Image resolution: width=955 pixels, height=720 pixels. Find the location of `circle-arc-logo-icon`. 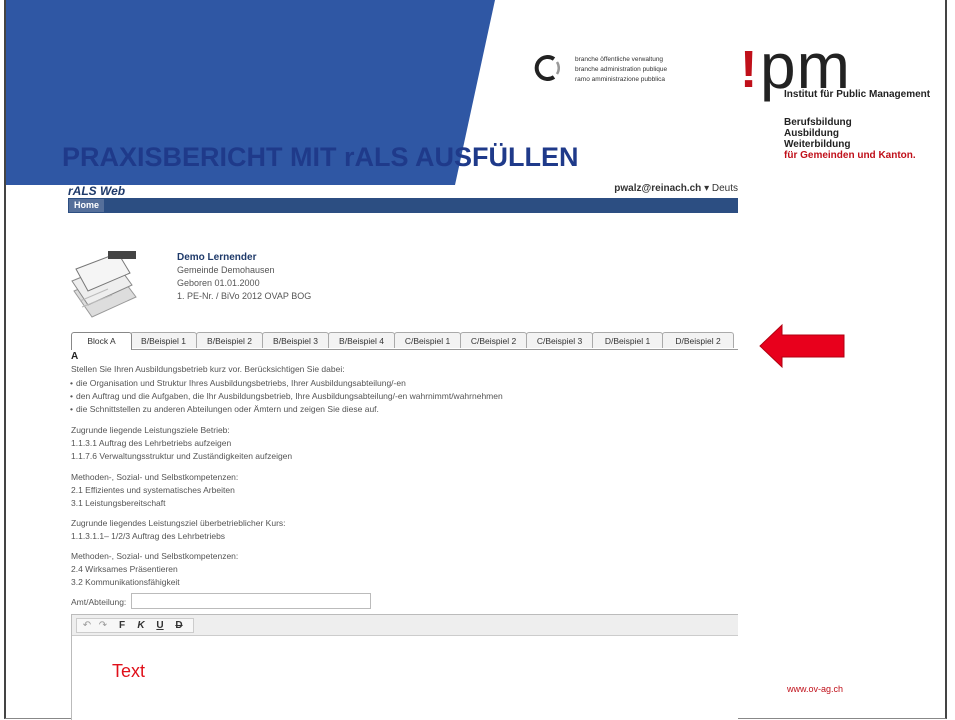

circle-arc-logo-icon is located at coordinates (547, 68).